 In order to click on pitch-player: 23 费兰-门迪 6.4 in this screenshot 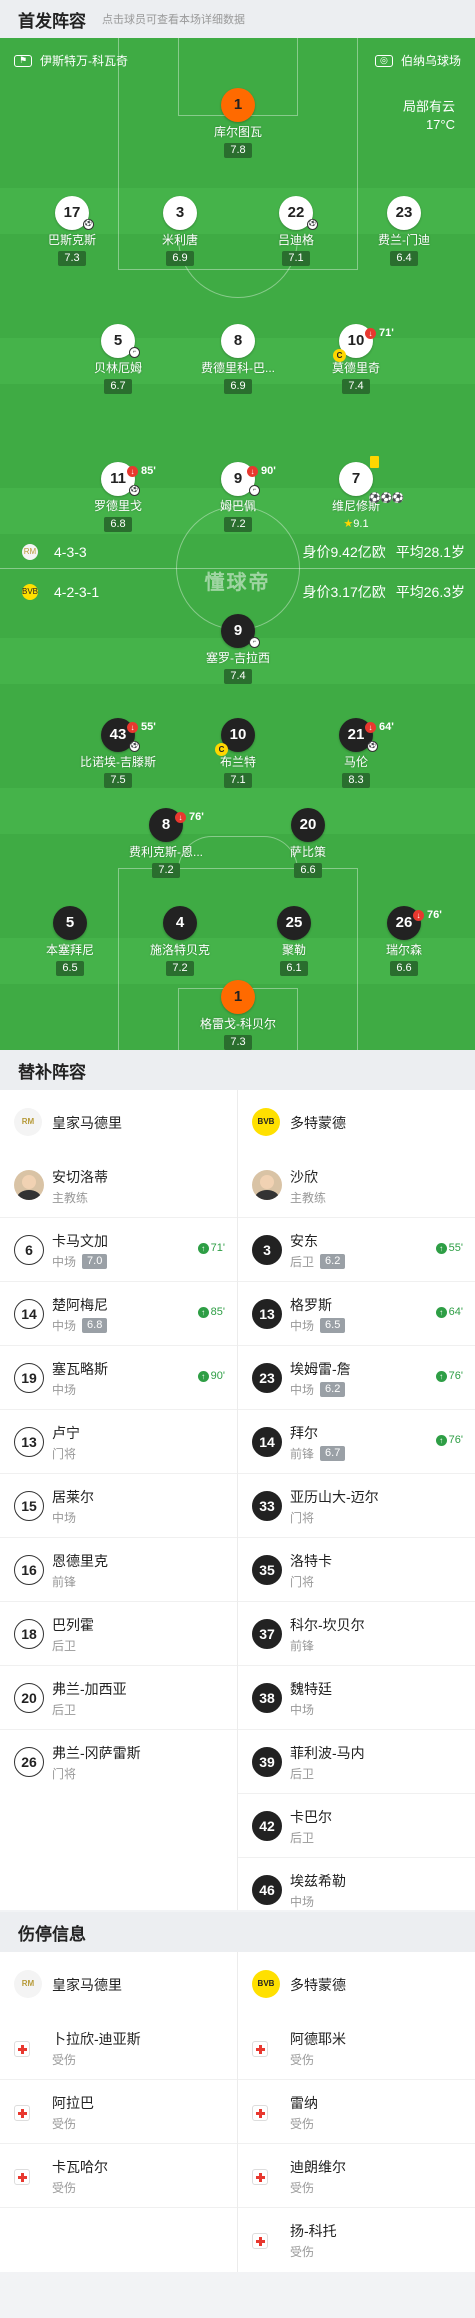, I will do `click(404, 231)`.